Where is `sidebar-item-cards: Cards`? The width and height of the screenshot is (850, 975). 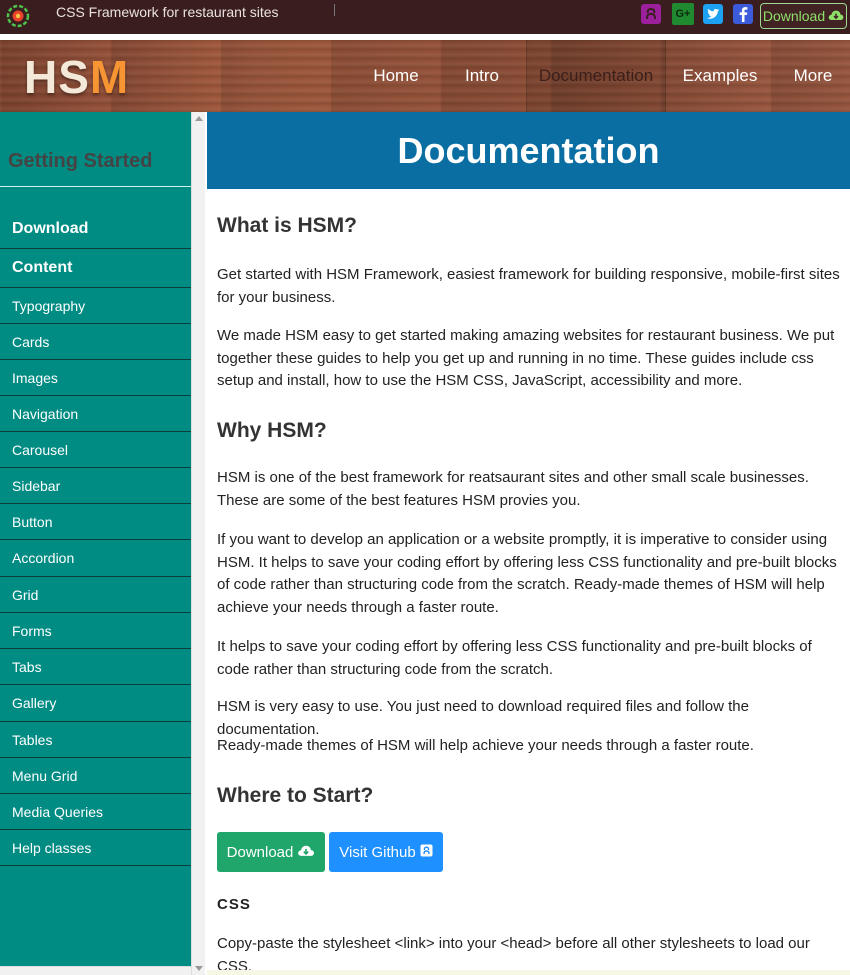 sidebar-item-cards: Cards is located at coordinates (95, 342).